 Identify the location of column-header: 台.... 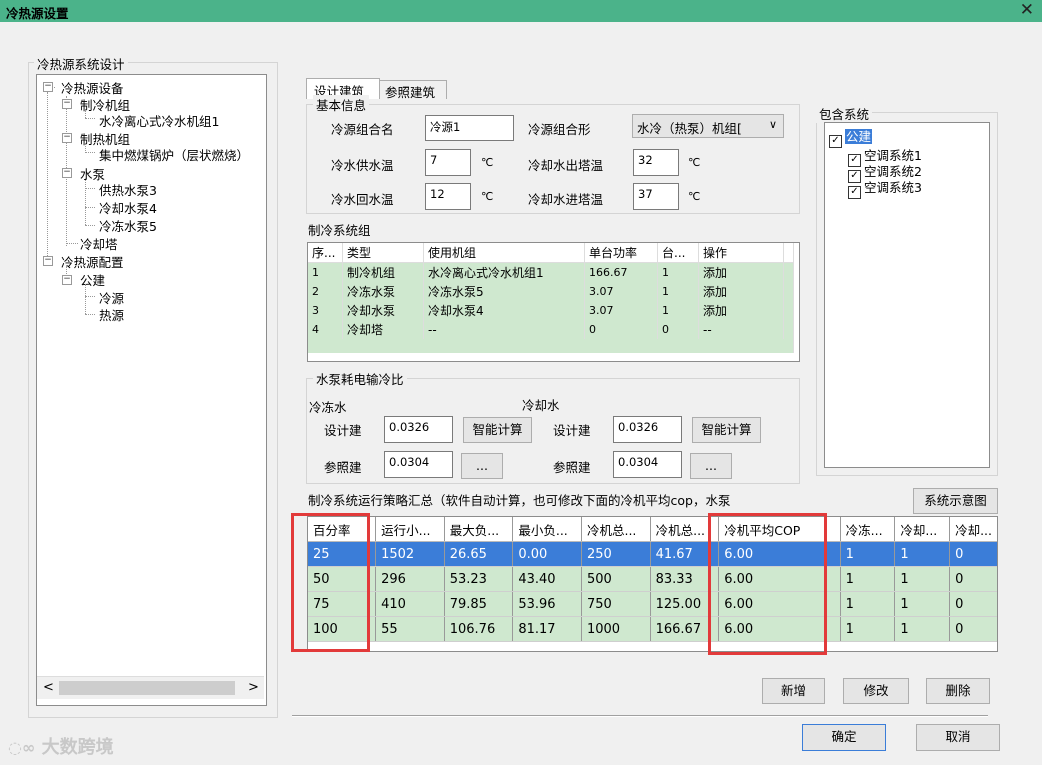
(678, 253).